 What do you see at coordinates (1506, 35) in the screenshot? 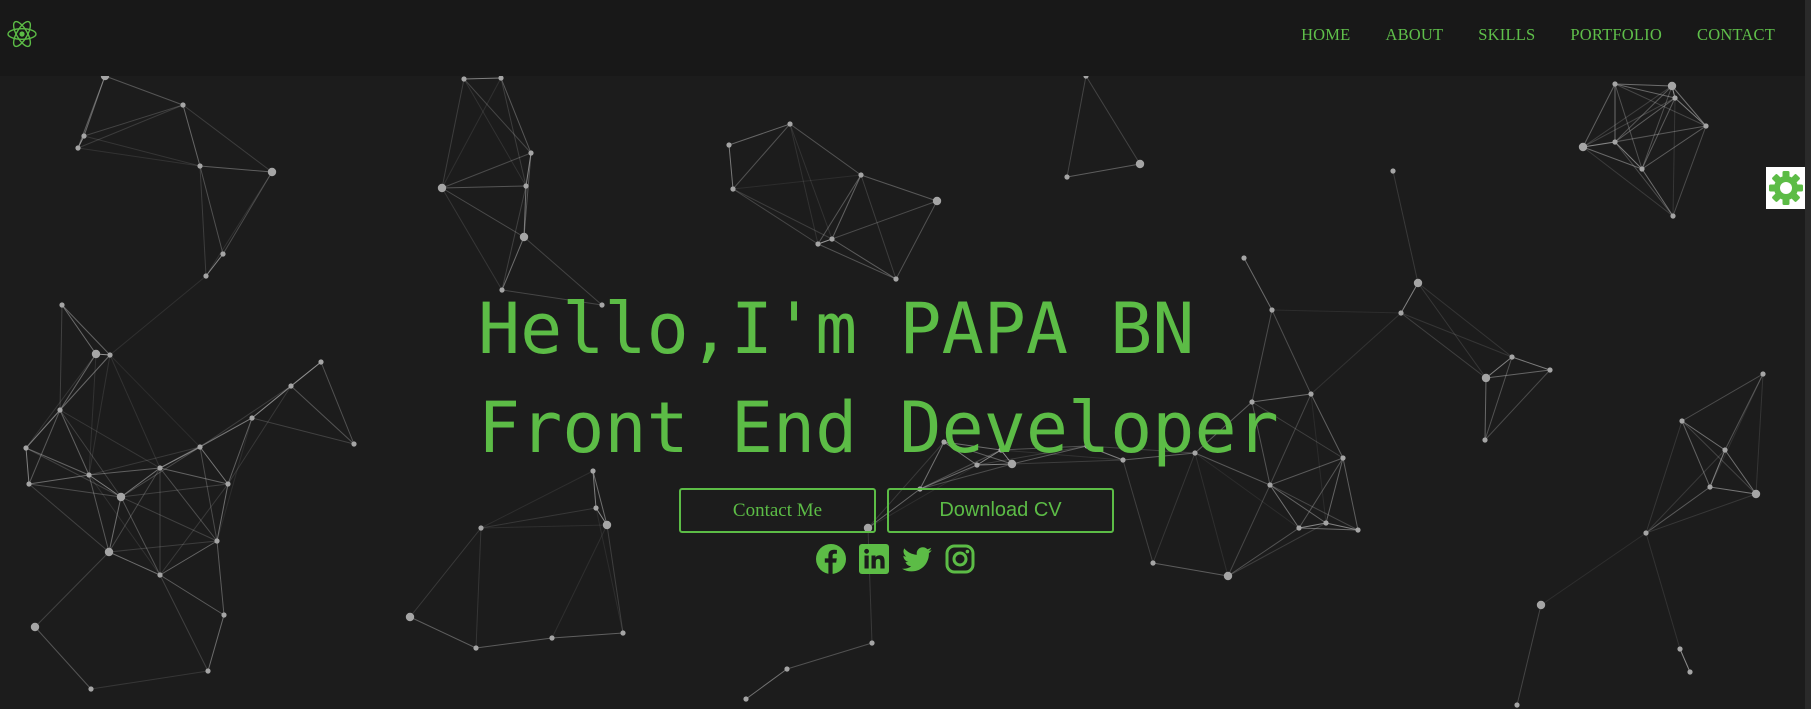
I see `nav-skills-link: SKILLS` at bounding box center [1506, 35].